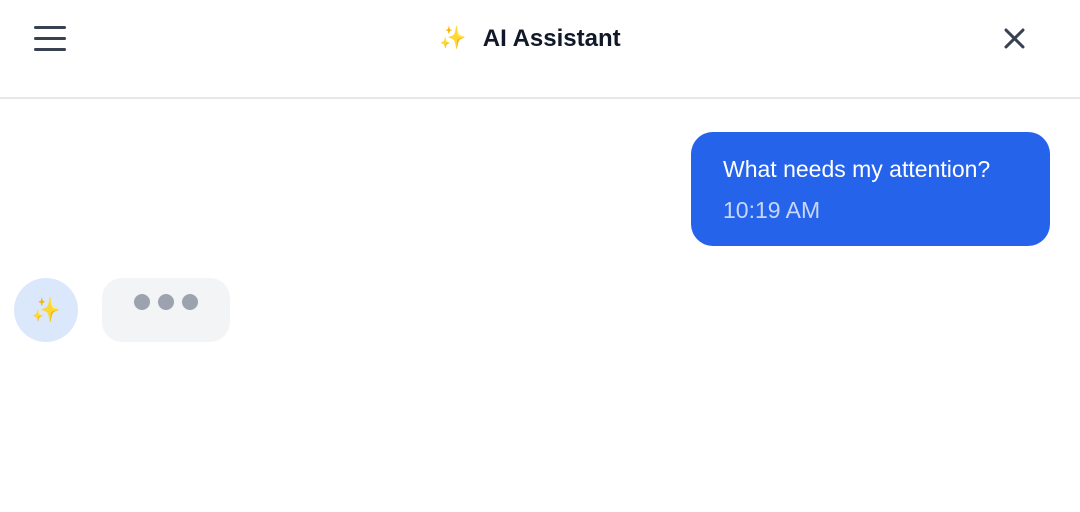 This screenshot has height=512, width=1080. Describe the element at coordinates (772, 210) in the screenshot. I see `user-message-timestamp: 10:19 AM` at that location.